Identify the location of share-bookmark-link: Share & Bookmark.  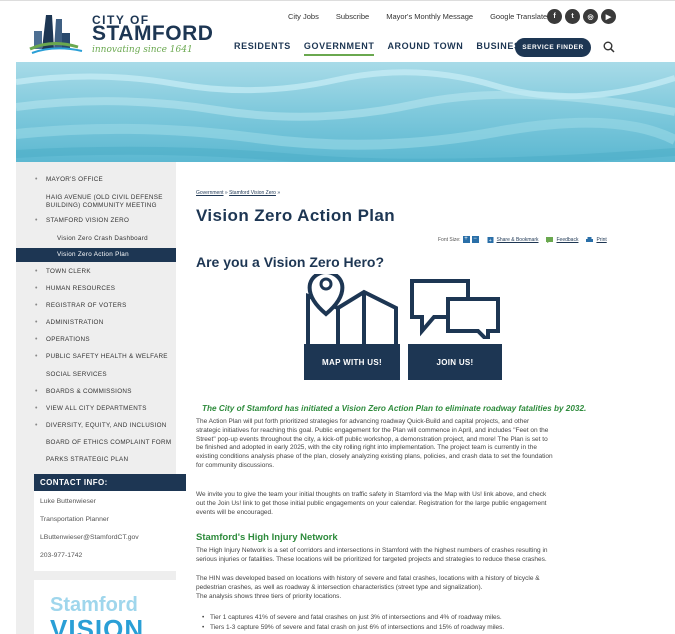
(518, 240).